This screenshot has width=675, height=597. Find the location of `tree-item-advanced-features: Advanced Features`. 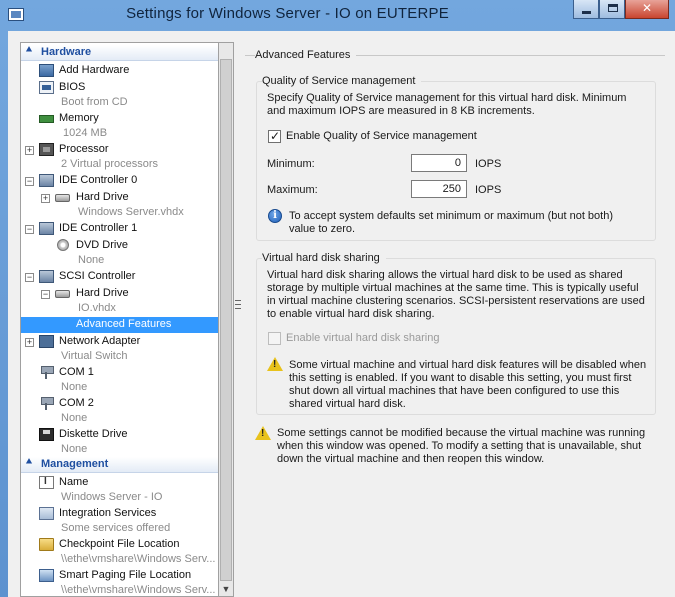

tree-item-advanced-features: Advanced Features is located at coordinates (119, 325).